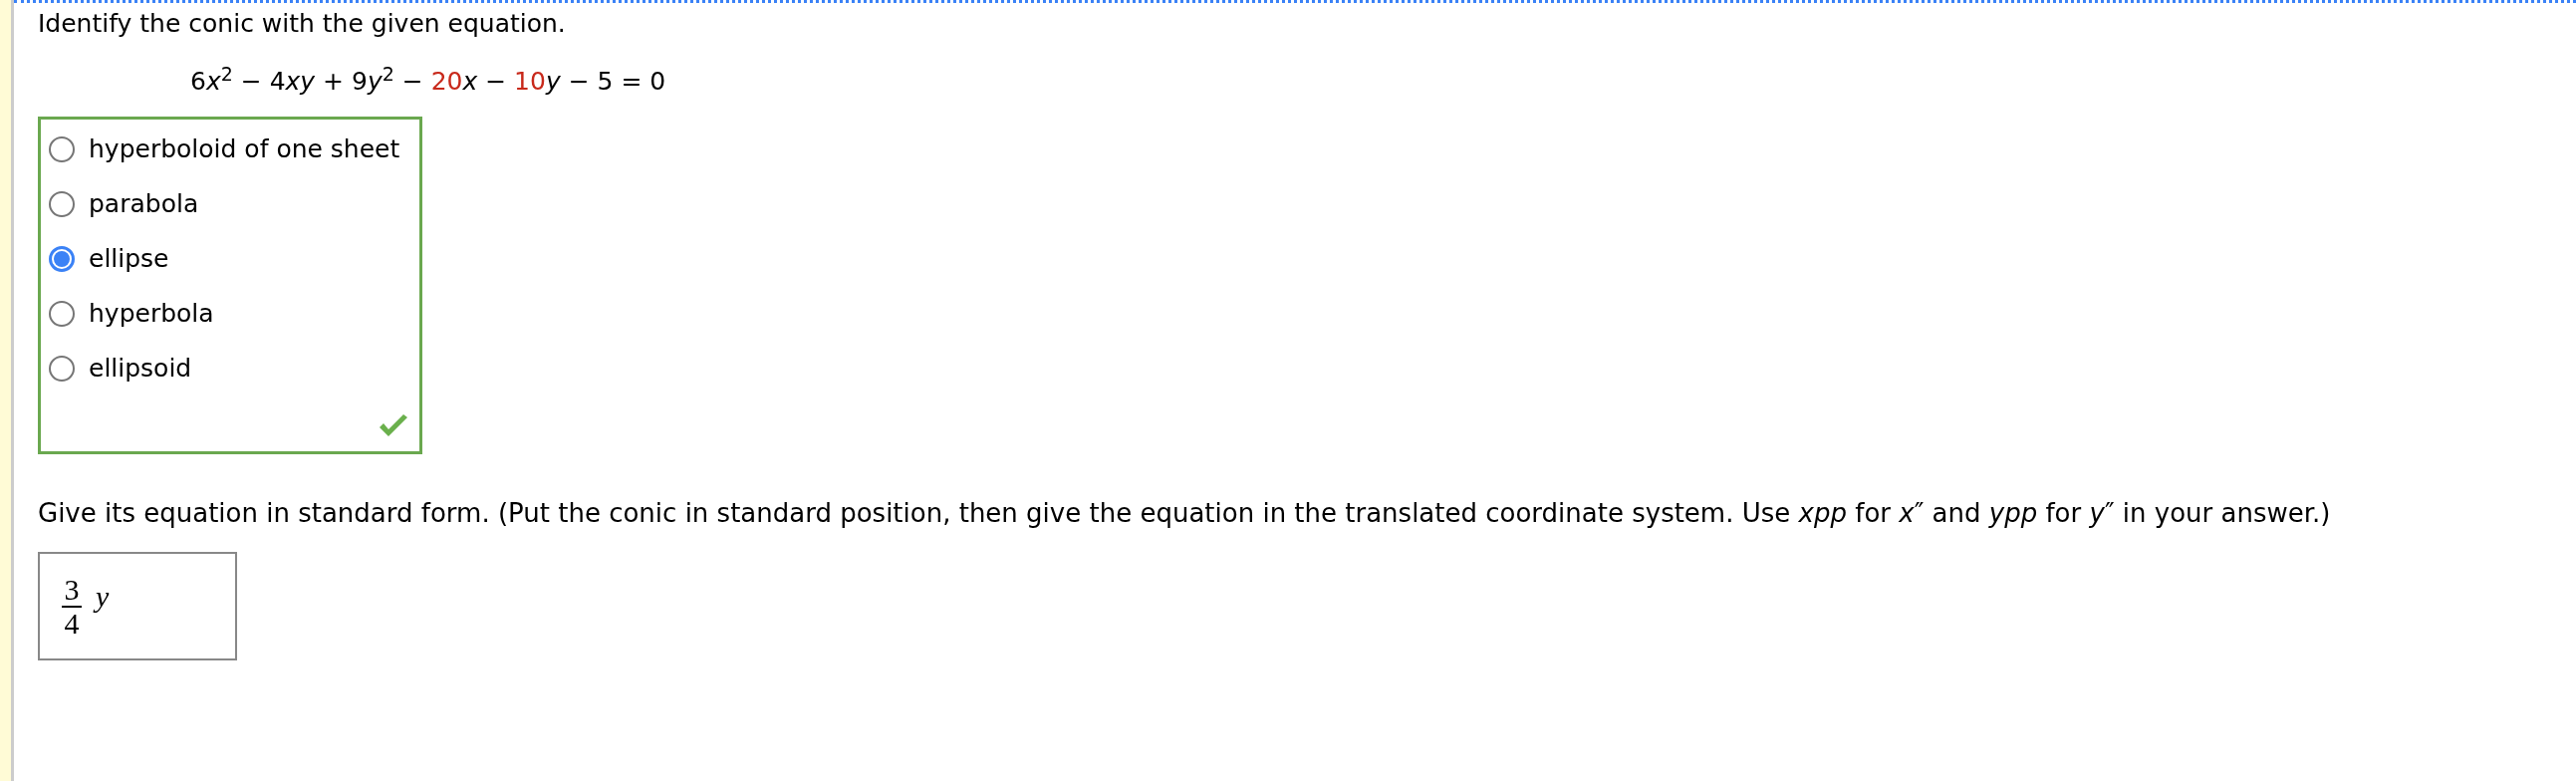 The width and height of the screenshot is (2576, 781). I want to click on question-prompt: Give its equation in standard form. (Put the conic in standard position, then give the equation in the translated coordinate system. Use xpp for x″ and ypp for y″ in your answer.), so click(1184, 514).